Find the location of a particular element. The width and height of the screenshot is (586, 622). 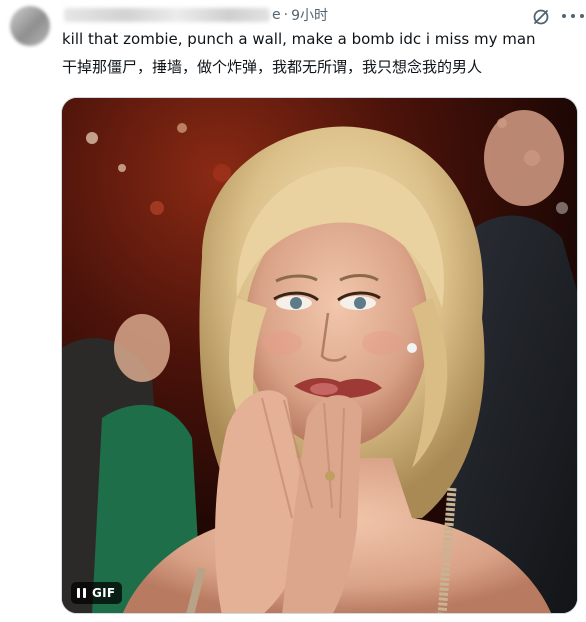

tweet-header: e · 9小时 is located at coordinates (315, 15).